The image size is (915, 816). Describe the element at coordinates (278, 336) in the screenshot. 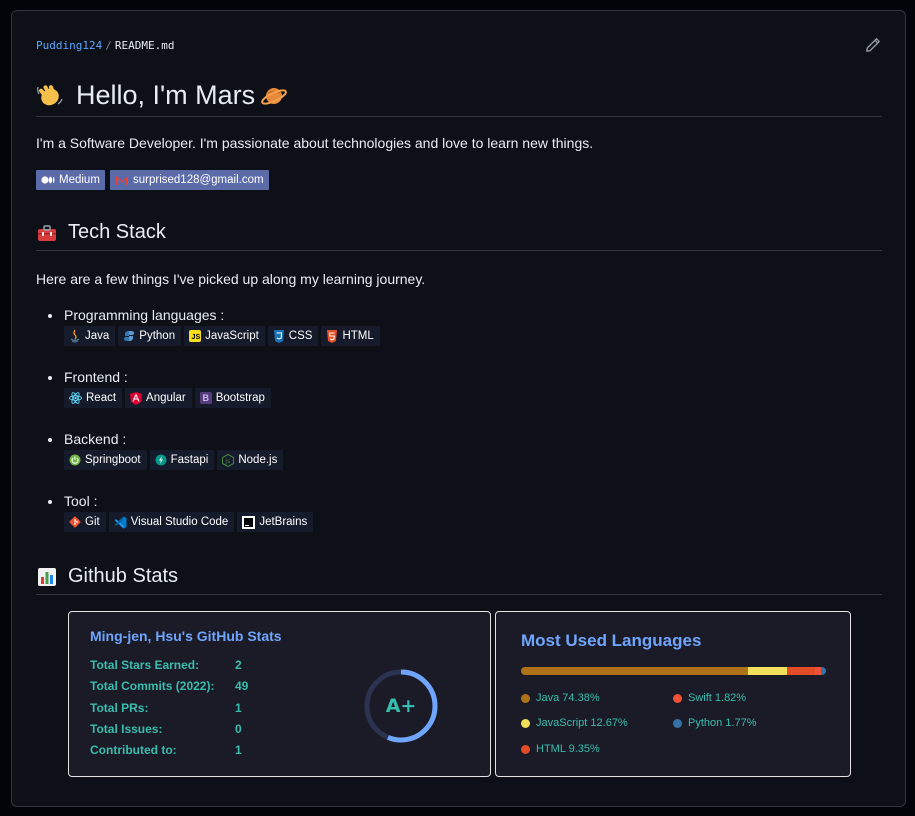

I see `css3-icon` at that location.